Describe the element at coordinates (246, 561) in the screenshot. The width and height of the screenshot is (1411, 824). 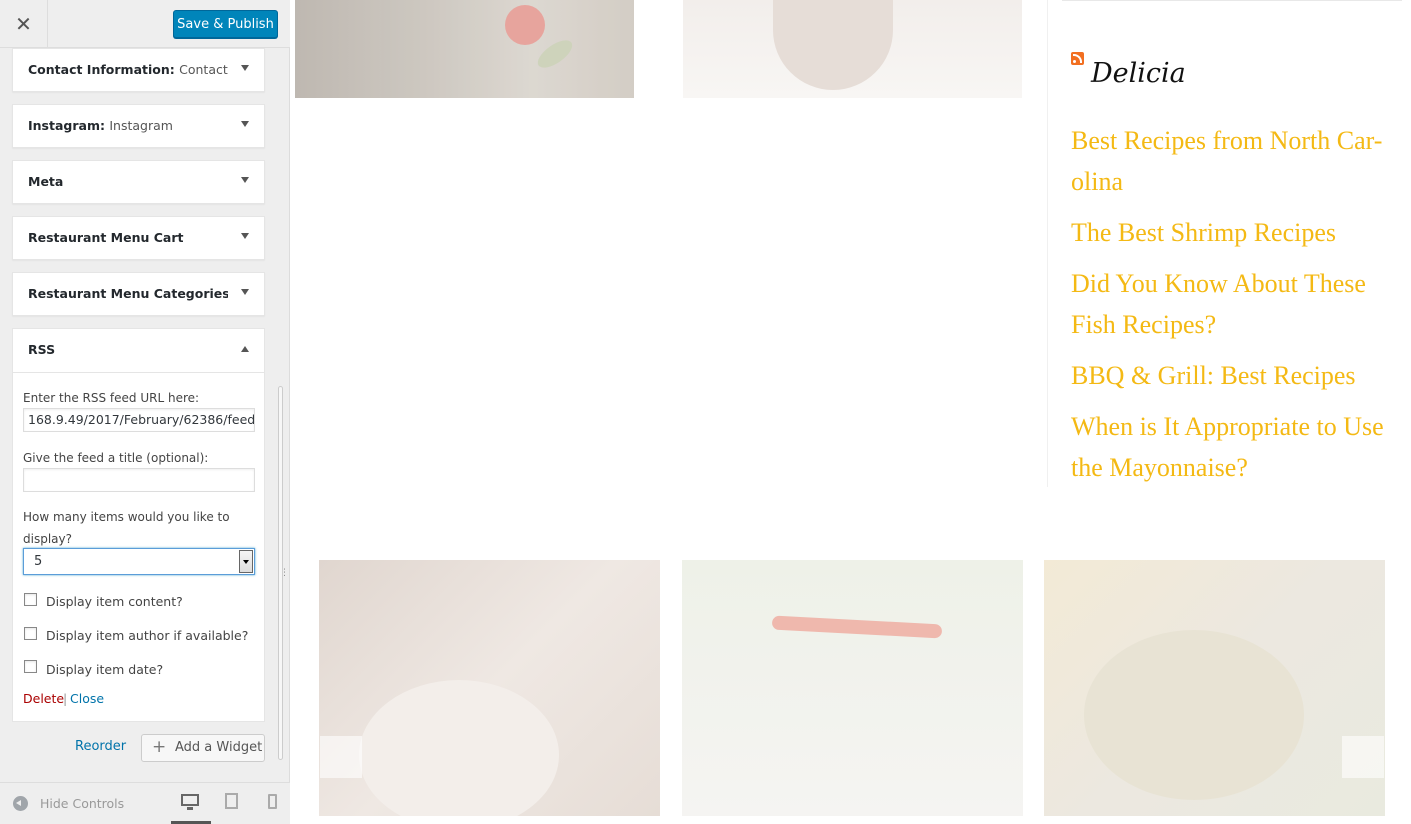
I see `chevron-down-icon` at that location.